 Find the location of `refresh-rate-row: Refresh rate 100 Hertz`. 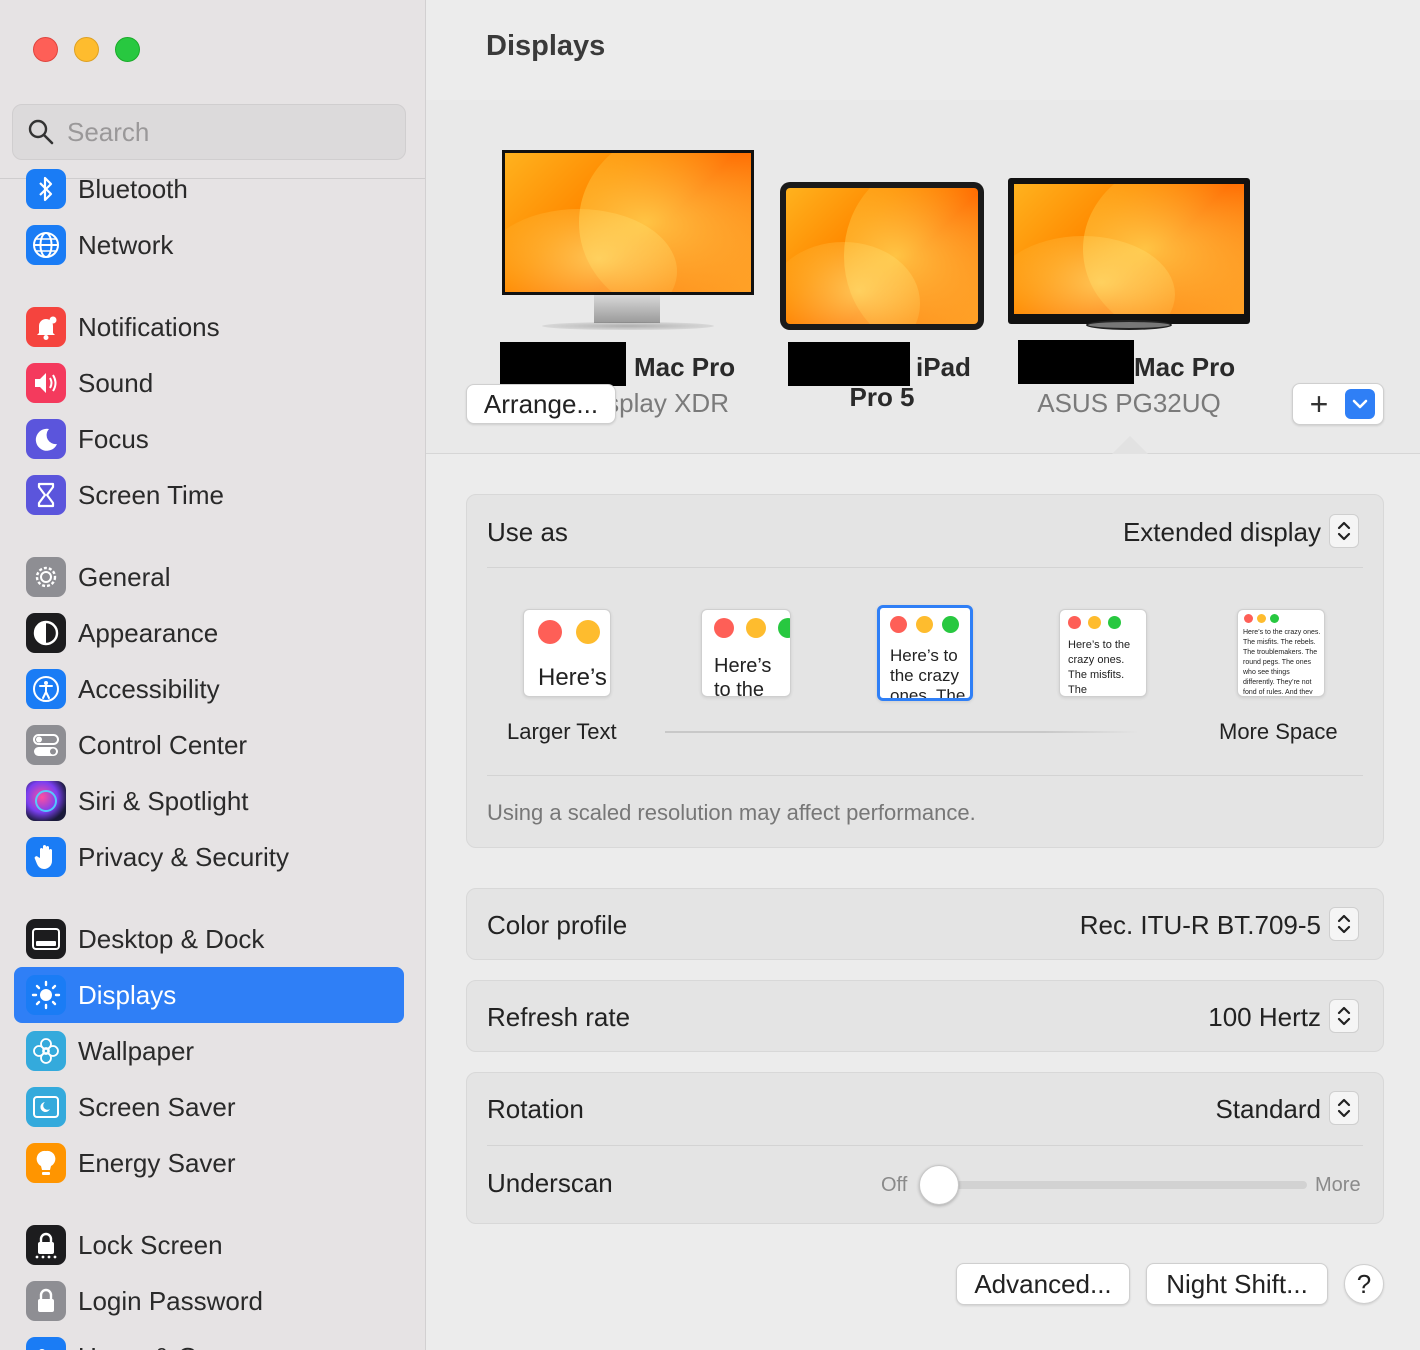

refresh-rate-row: Refresh rate 100 Hertz is located at coordinates (925, 1016).